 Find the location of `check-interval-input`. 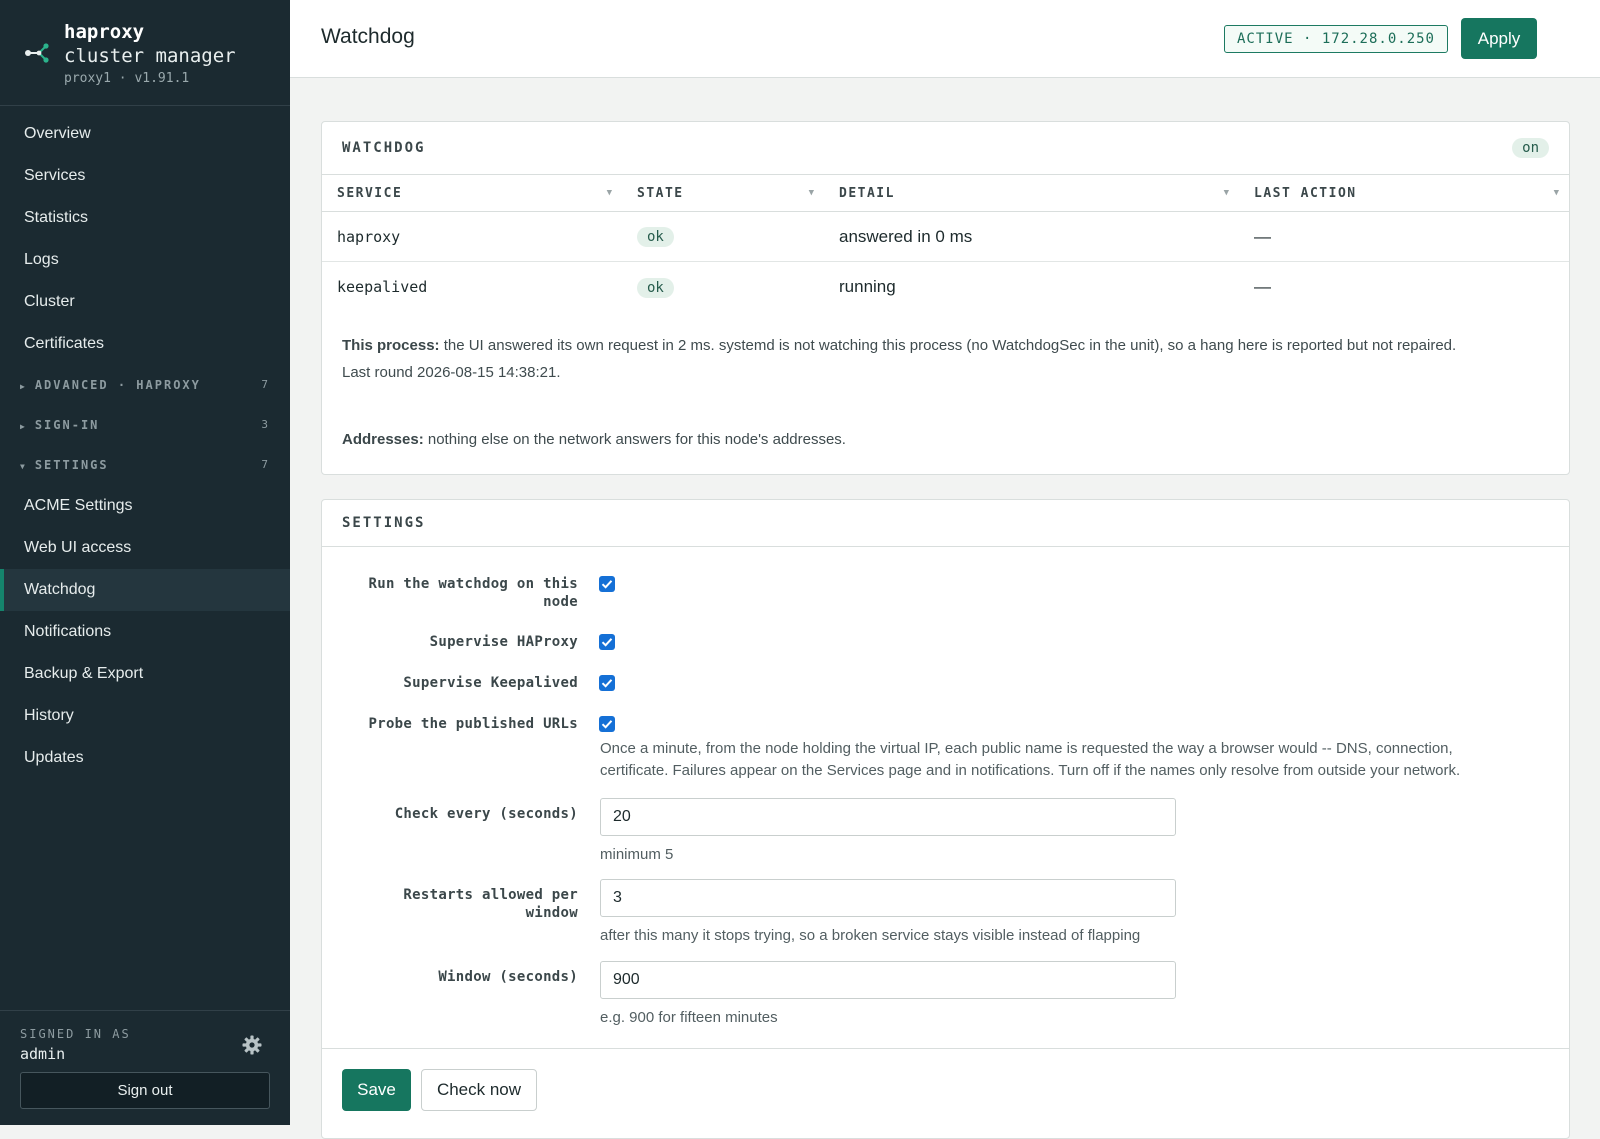

check-interval-input is located at coordinates (888, 817).